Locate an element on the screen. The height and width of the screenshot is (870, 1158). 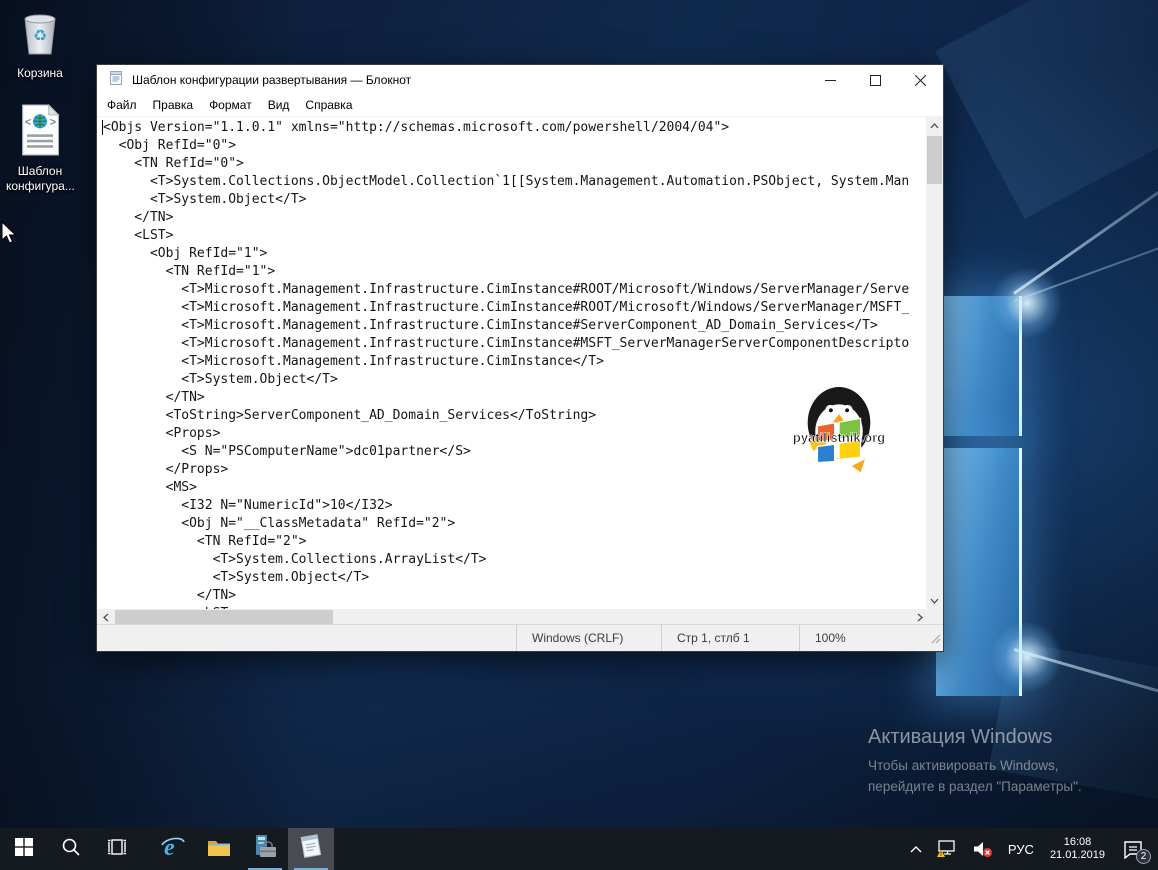
horizontal-scroll-thumb is located at coordinates (224, 617).